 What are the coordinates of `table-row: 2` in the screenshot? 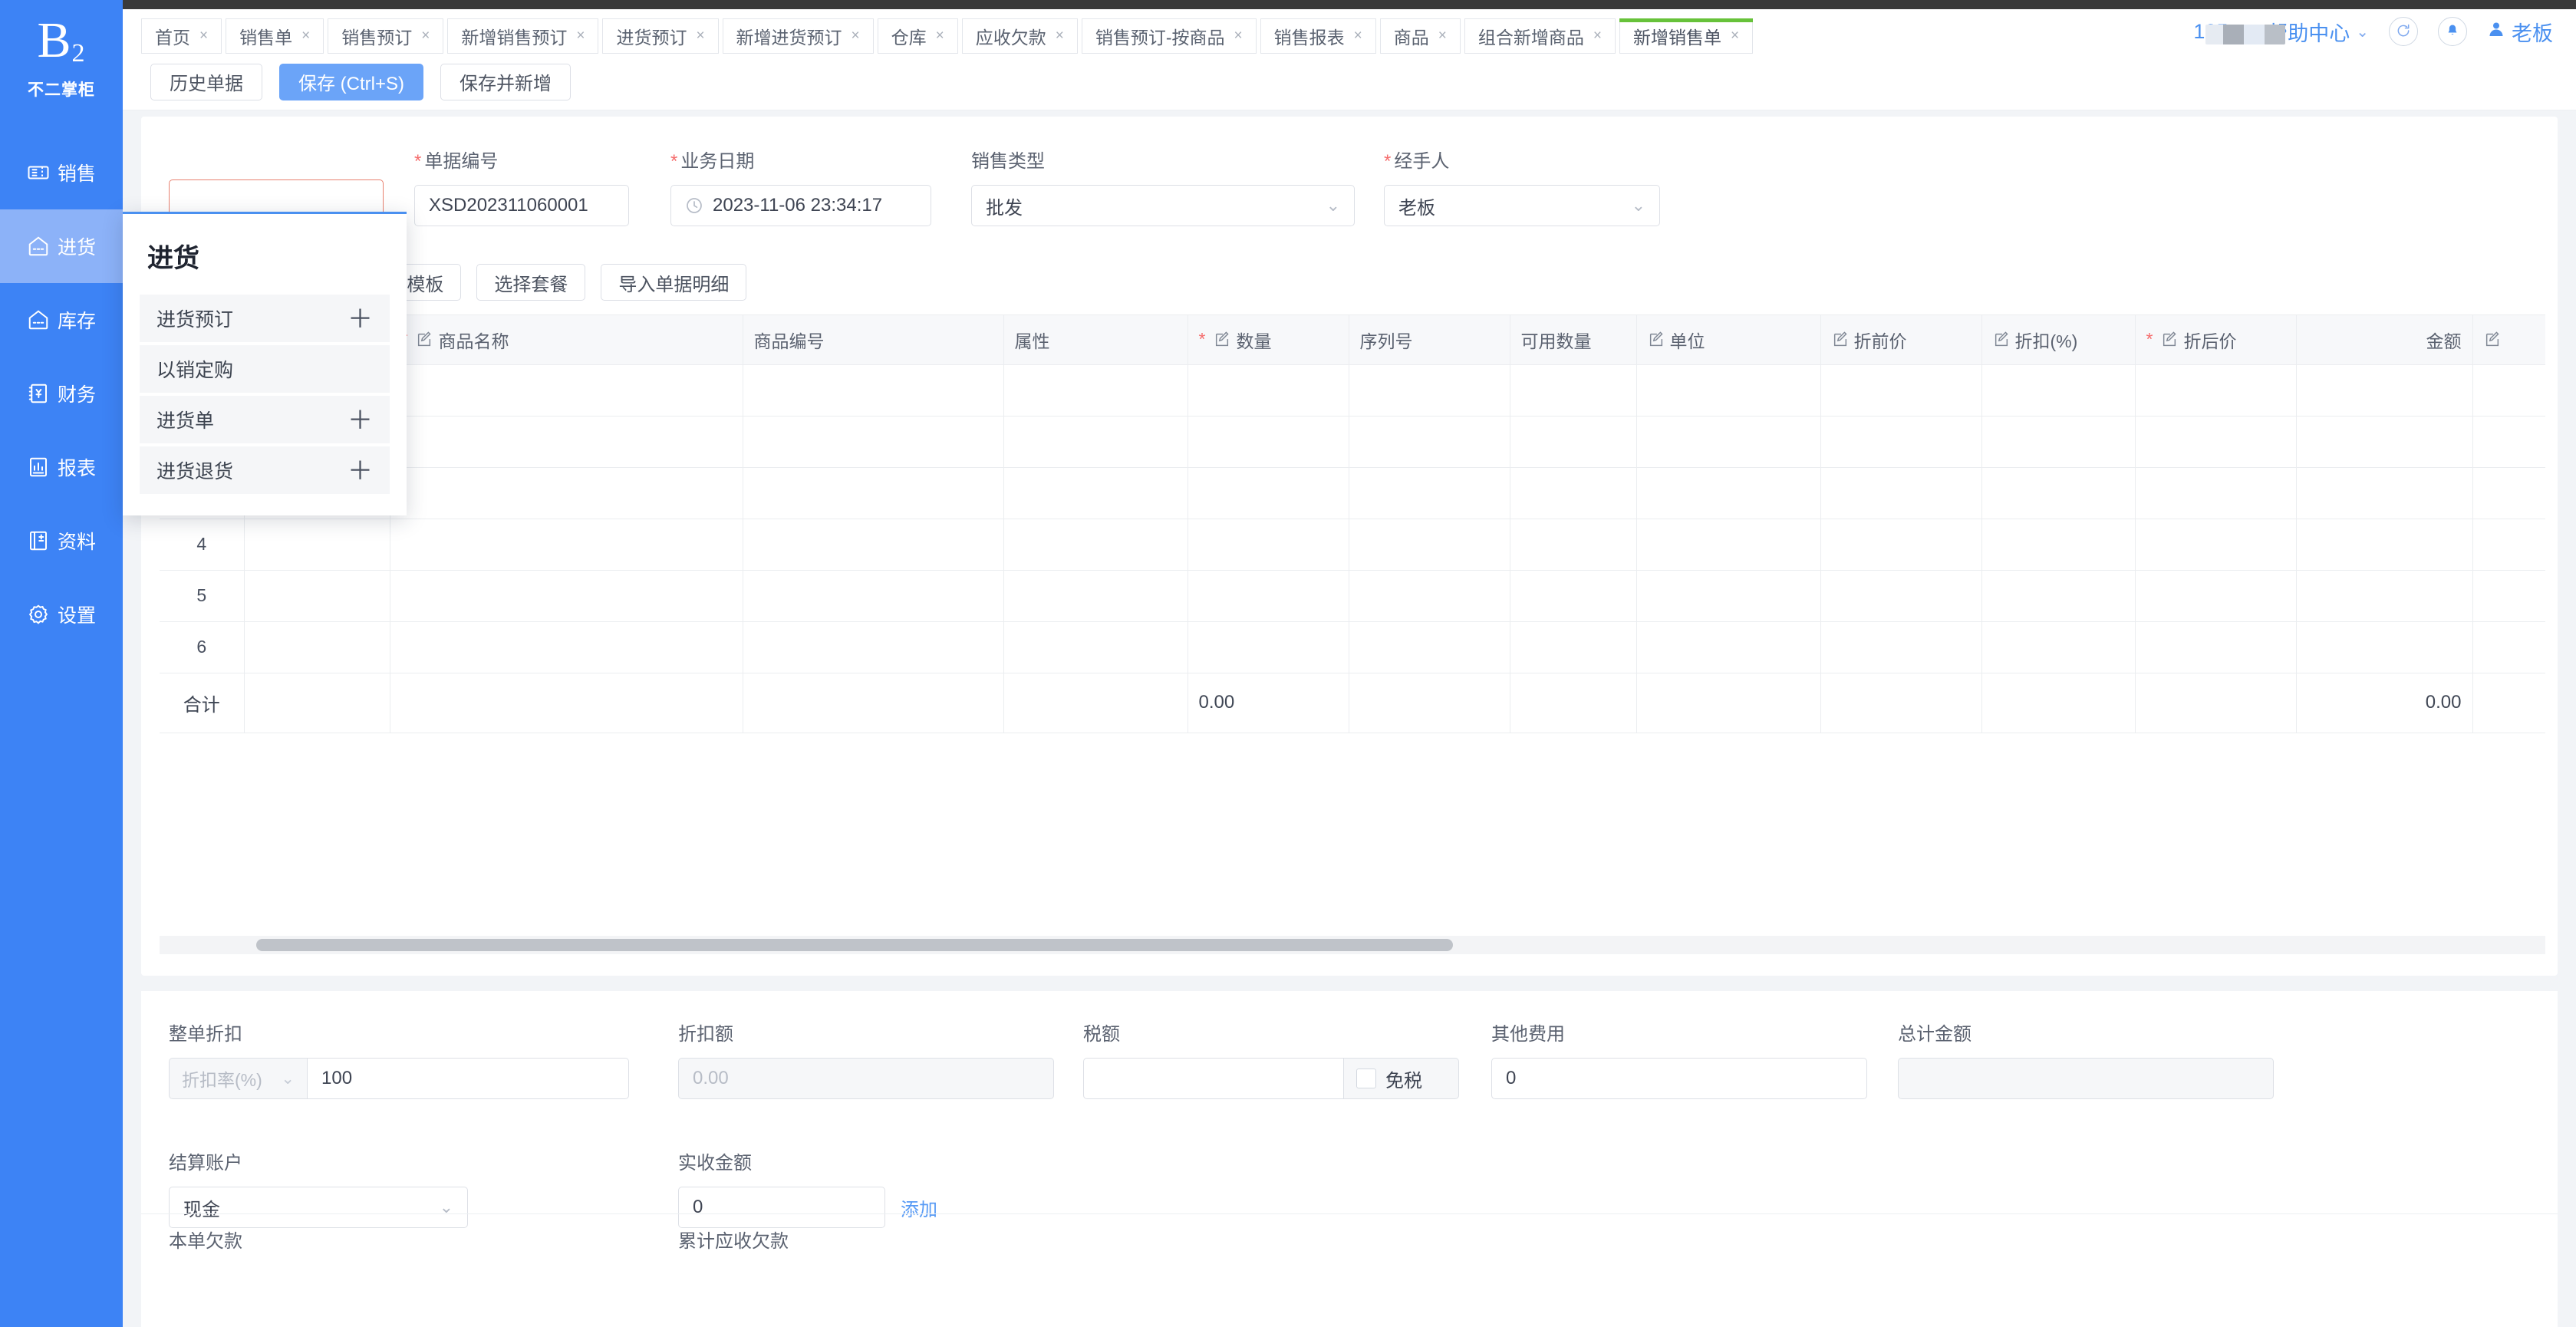 It's located at (1352, 442).